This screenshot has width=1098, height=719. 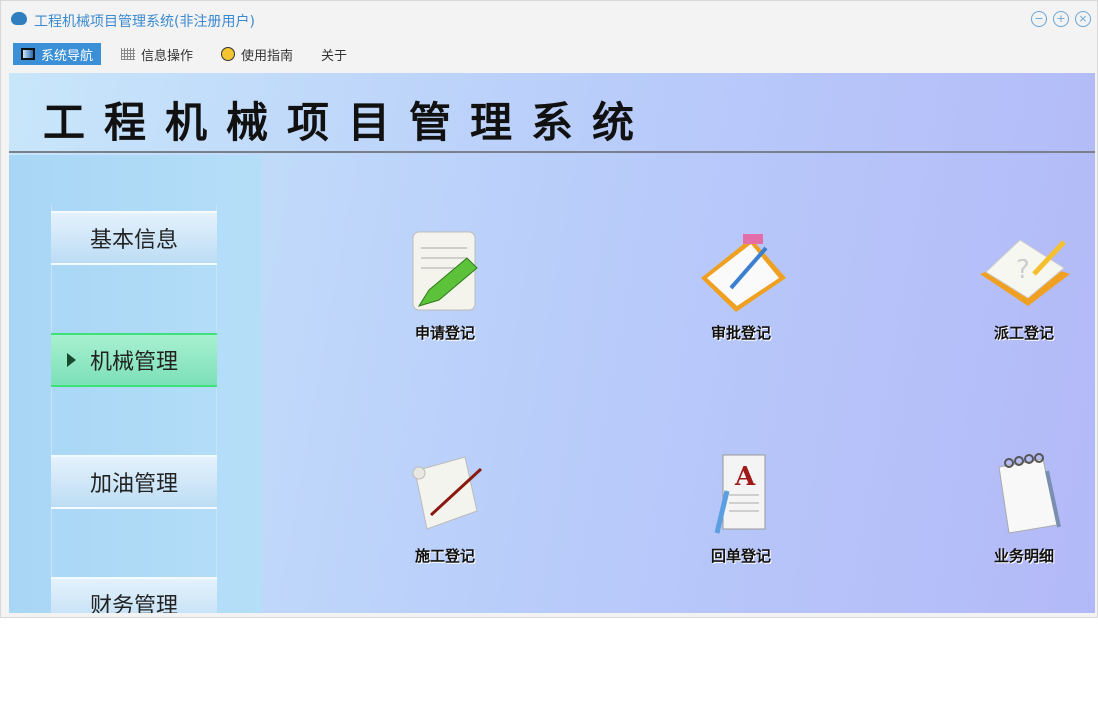 I want to click on notepad-pencil-icon, so click(x=445, y=271).